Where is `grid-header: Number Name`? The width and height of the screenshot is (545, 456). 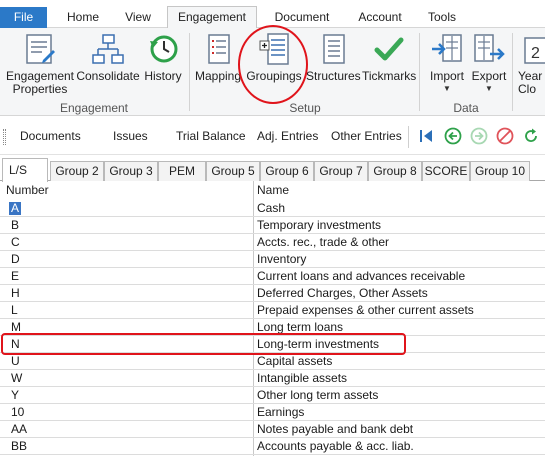
grid-header: Number Name is located at coordinates (272, 190).